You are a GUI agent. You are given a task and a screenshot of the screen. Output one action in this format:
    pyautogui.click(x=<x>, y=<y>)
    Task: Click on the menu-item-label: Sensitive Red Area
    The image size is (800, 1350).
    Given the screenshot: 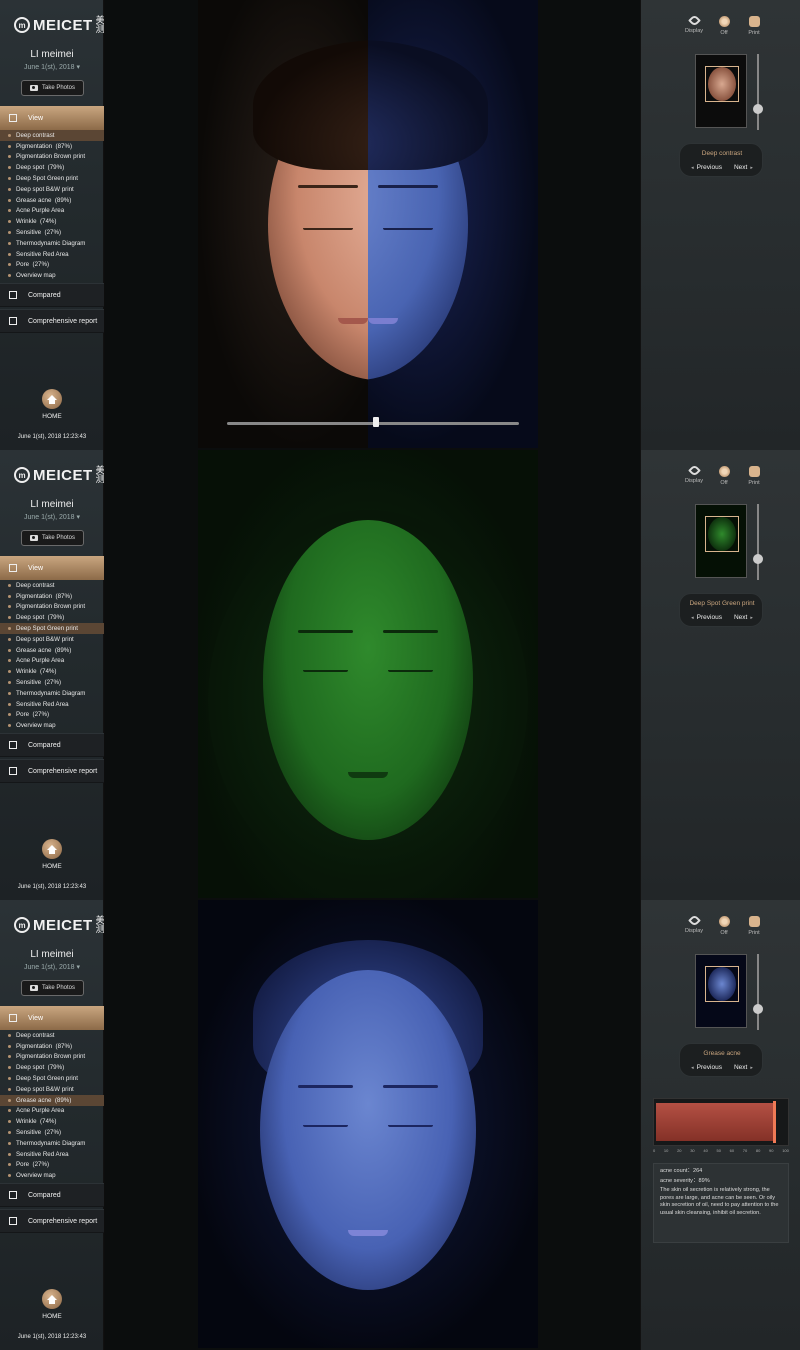 What is the action you would take?
    pyautogui.click(x=42, y=1154)
    